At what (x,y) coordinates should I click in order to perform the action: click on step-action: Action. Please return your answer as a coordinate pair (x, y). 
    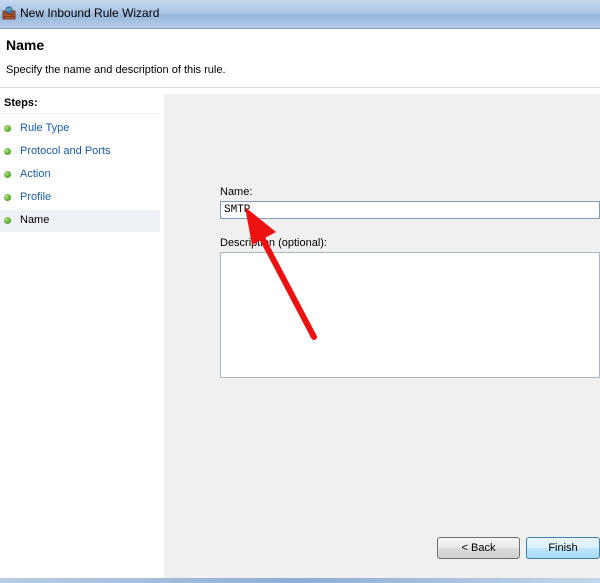
    Looking at the image, I should click on (80, 175).